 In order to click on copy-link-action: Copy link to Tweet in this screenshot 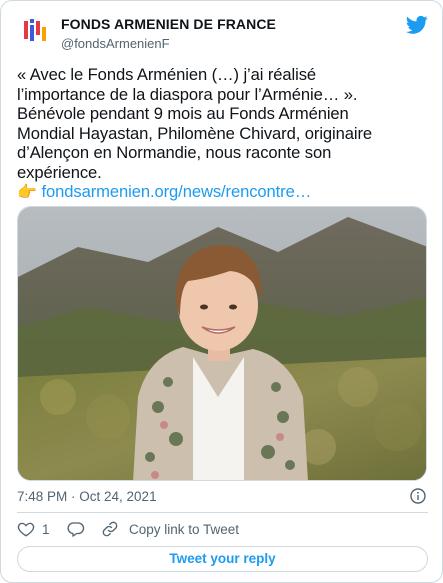, I will do `click(170, 529)`.